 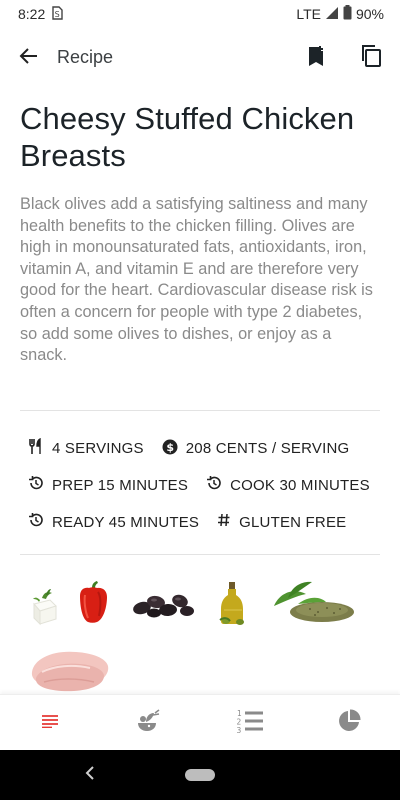 I want to click on nav-steps: 1 2 3, so click(x=250, y=723).